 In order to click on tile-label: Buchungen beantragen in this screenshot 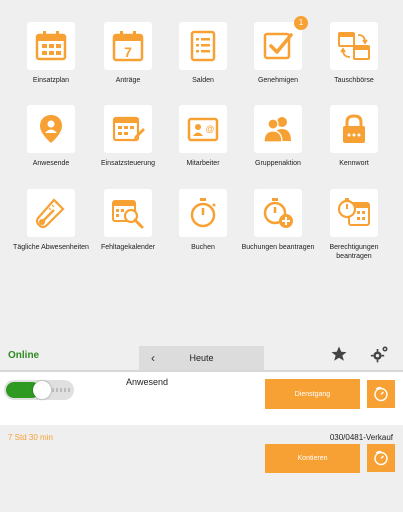, I will do `click(278, 247)`.